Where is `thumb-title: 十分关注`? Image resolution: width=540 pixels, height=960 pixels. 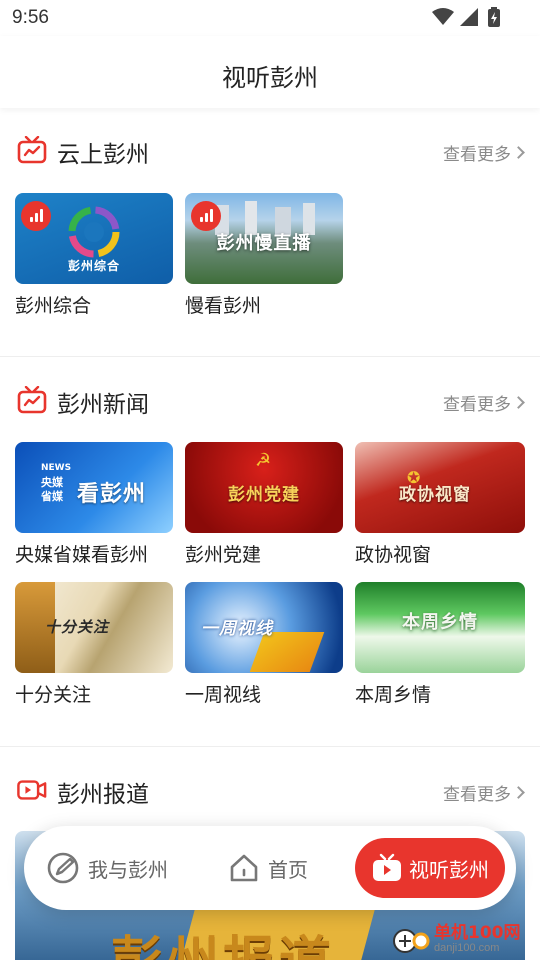 thumb-title: 十分关注 is located at coordinates (77, 627).